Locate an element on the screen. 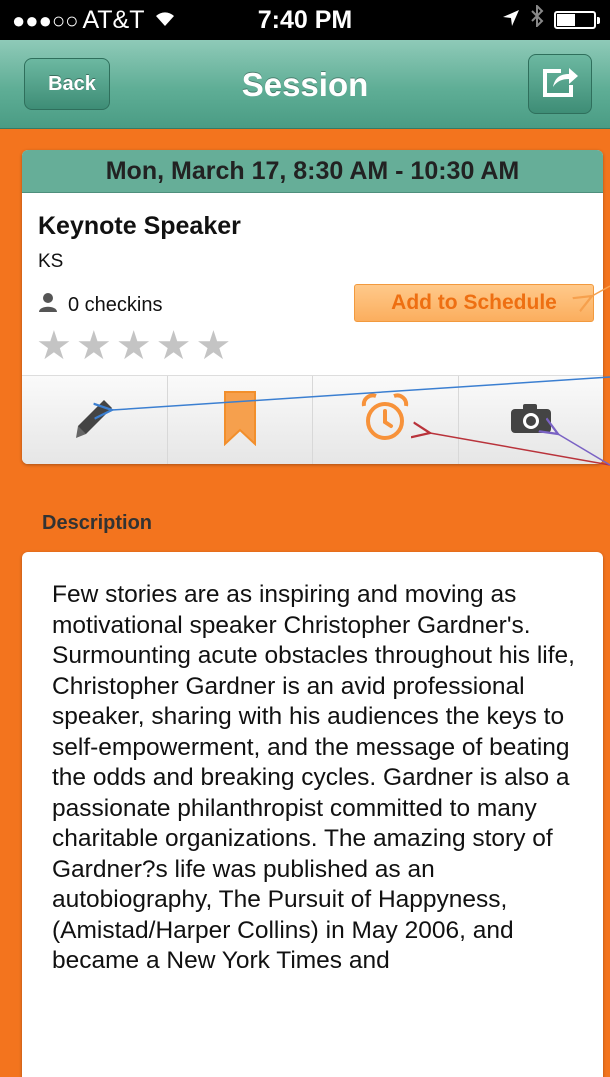 The image size is (610, 1077). session-title: Keynote Speaker is located at coordinates (139, 226).